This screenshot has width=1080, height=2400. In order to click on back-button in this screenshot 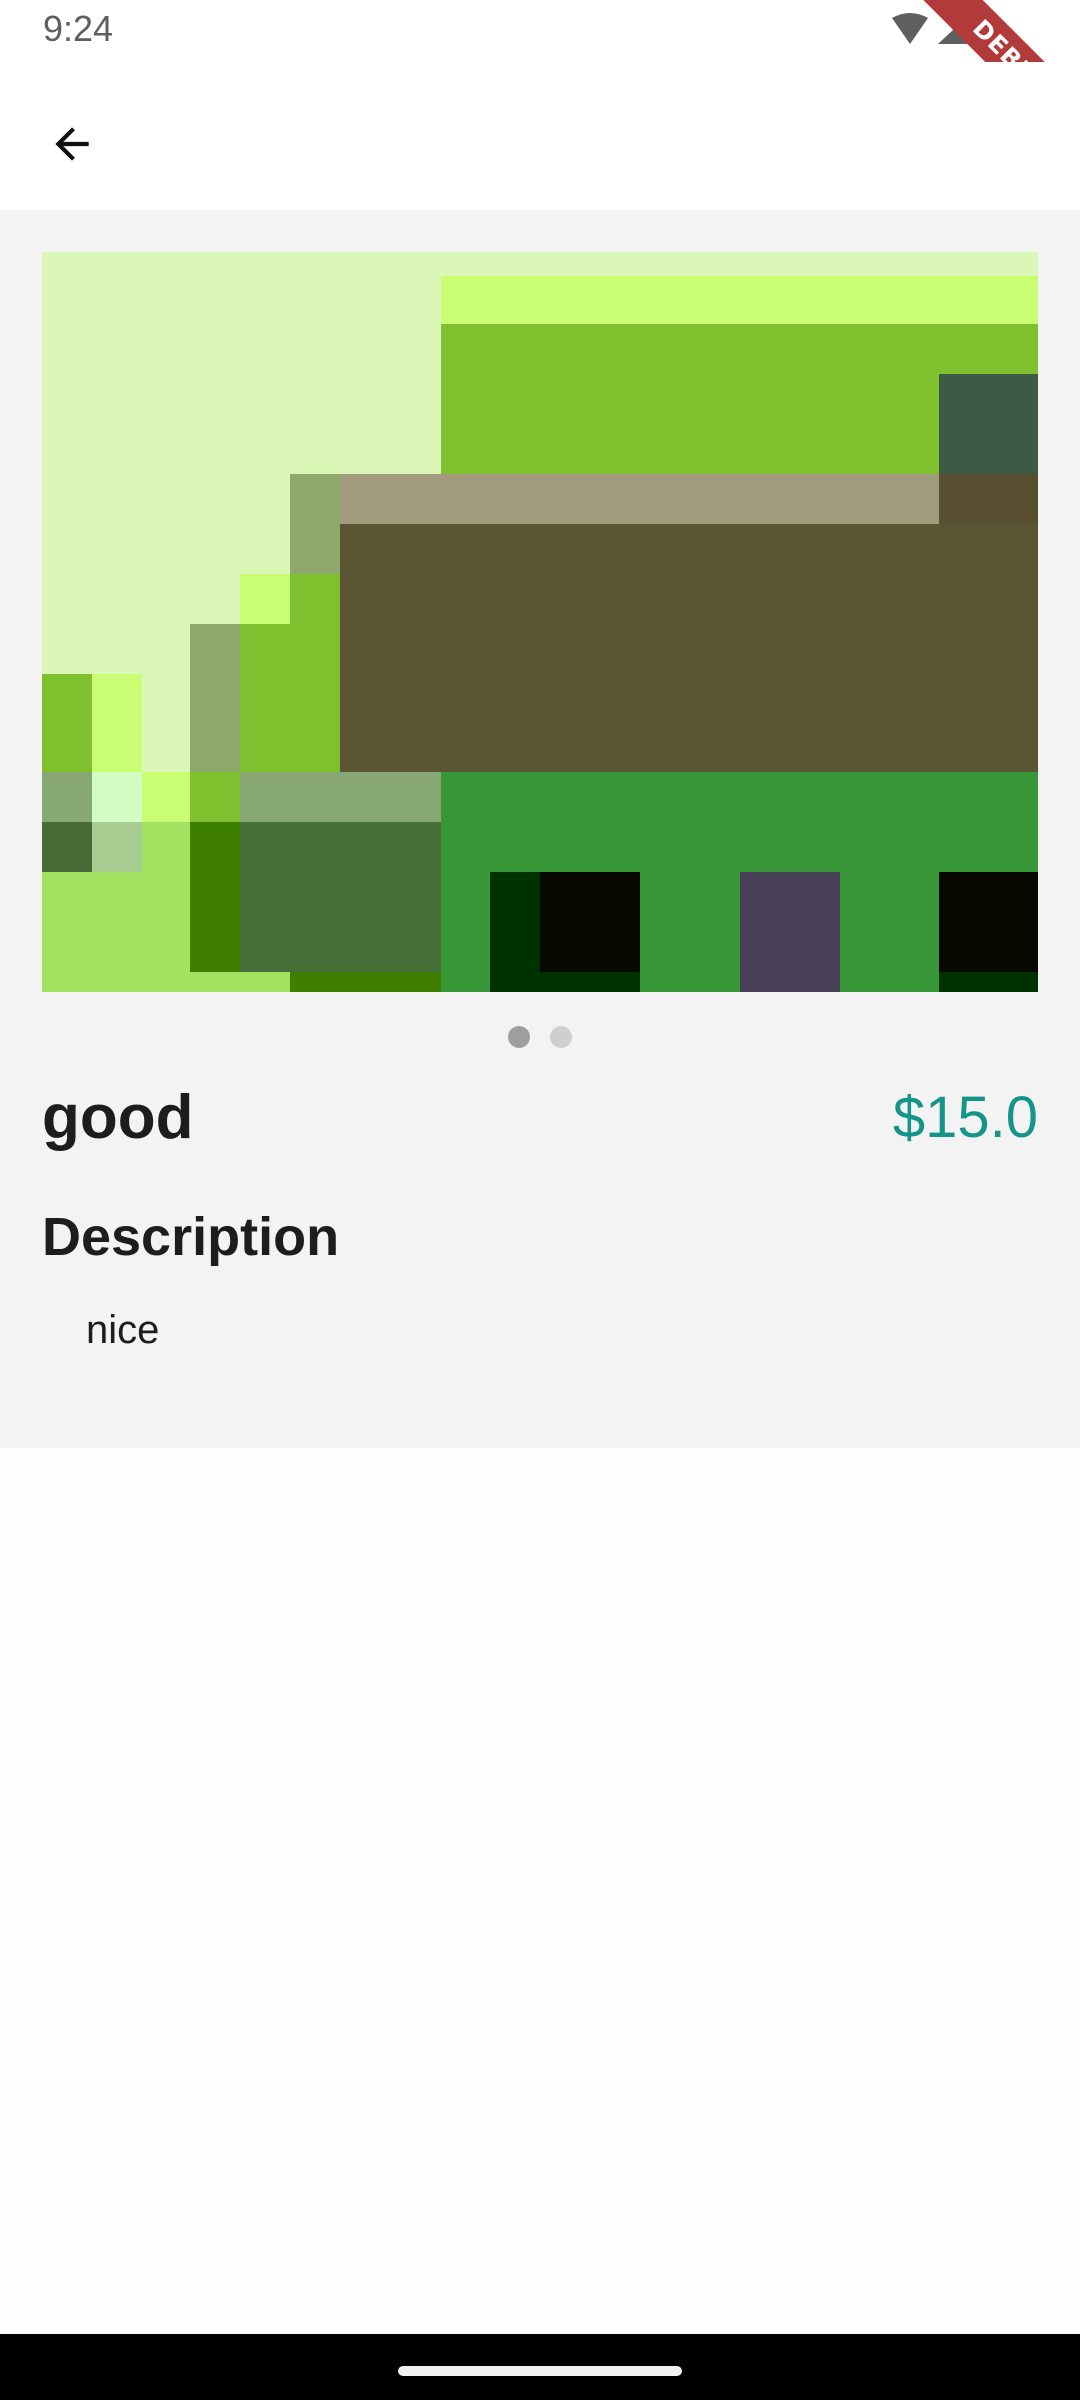, I will do `click(72, 144)`.